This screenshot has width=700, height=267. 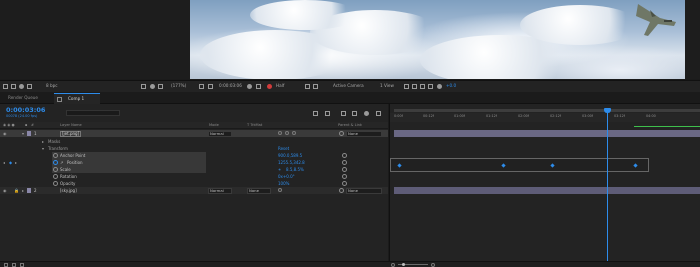 I want to click on toggle-render-time-icon, so click(x=22, y=265).